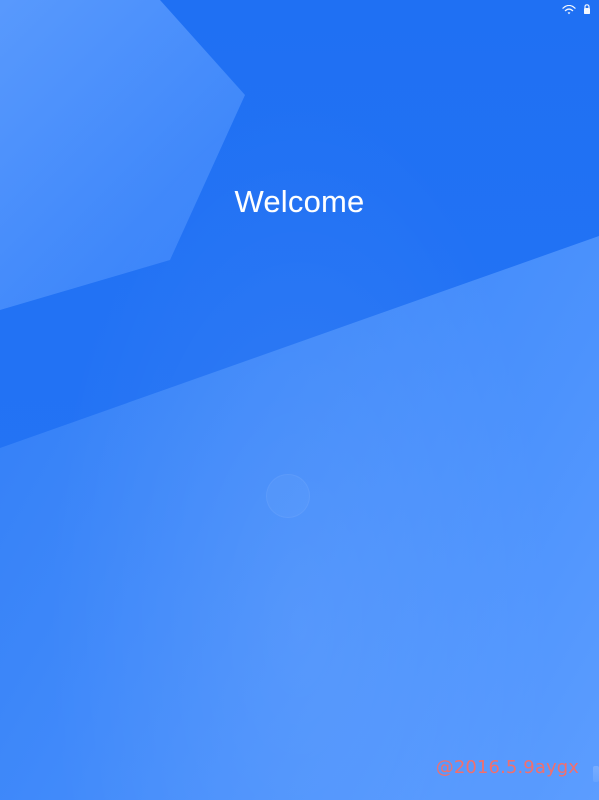  I want to click on wifi-icon, so click(569, 9).